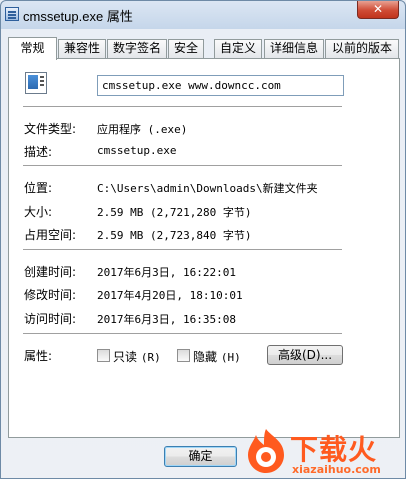 This screenshot has height=479, width=406. What do you see at coordinates (205, 357) in the screenshot?
I see `hidden-text: 隐藏` at bounding box center [205, 357].